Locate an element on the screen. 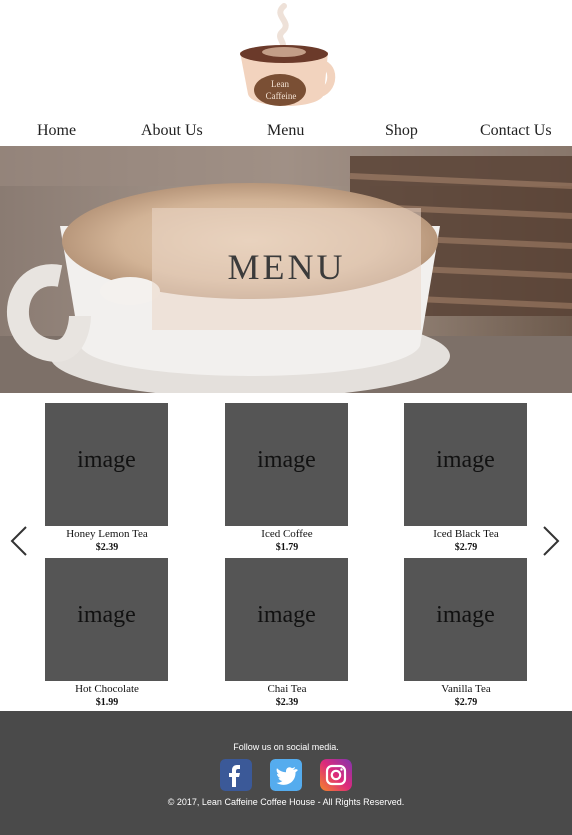 This screenshot has width=572, height=835. nav-contact-link: Contact Us is located at coordinates (516, 131).